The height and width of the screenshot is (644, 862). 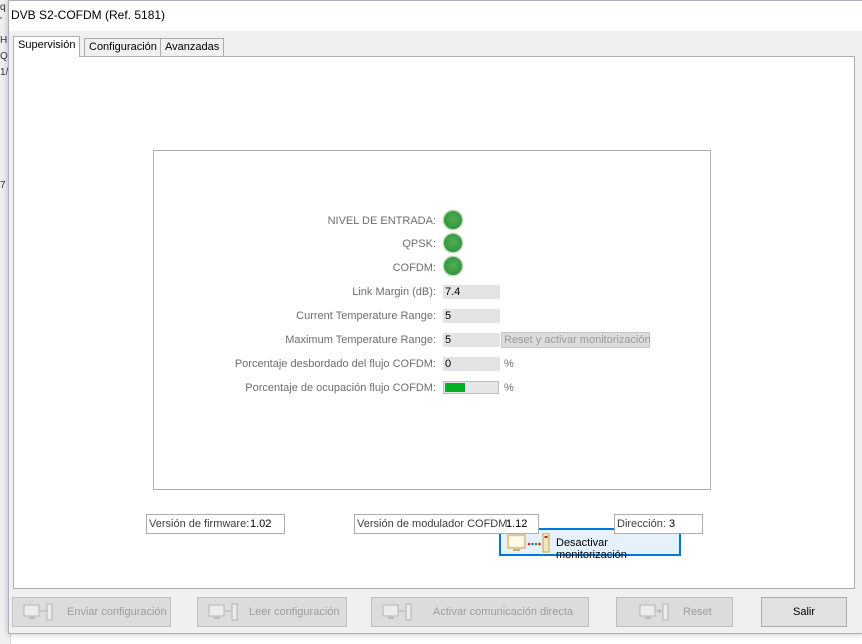 What do you see at coordinates (123, 47) in the screenshot?
I see `tab-configuracion: Configuración` at bounding box center [123, 47].